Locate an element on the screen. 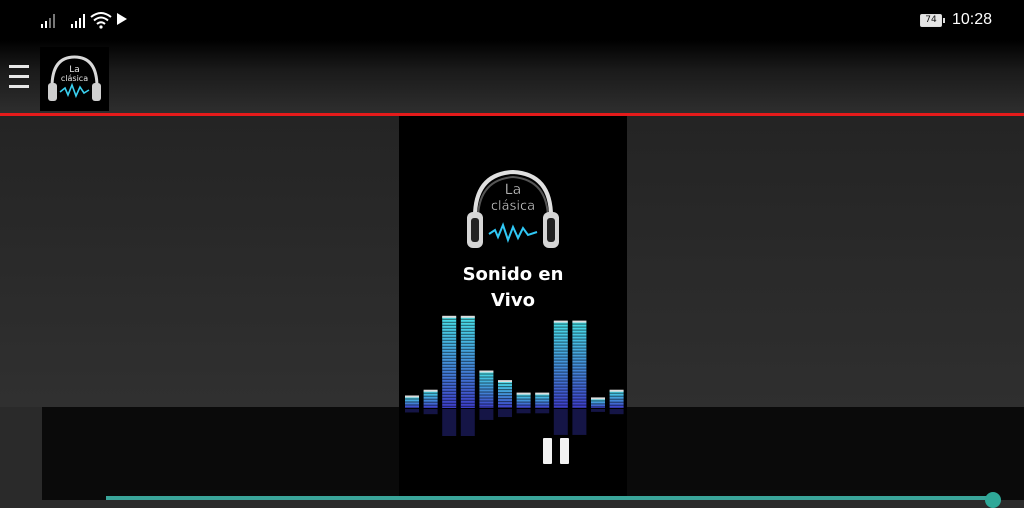 This screenshot has height=508, width=1024. status-time: 10:28 is located at coordinates (972, 19).